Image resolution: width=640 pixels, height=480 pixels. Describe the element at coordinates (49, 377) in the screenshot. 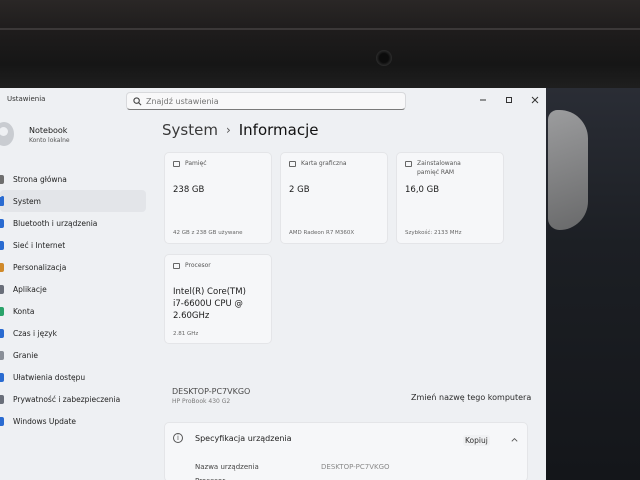

I see `sidebar-item-label: Ułatwienia dostępu` at that location.